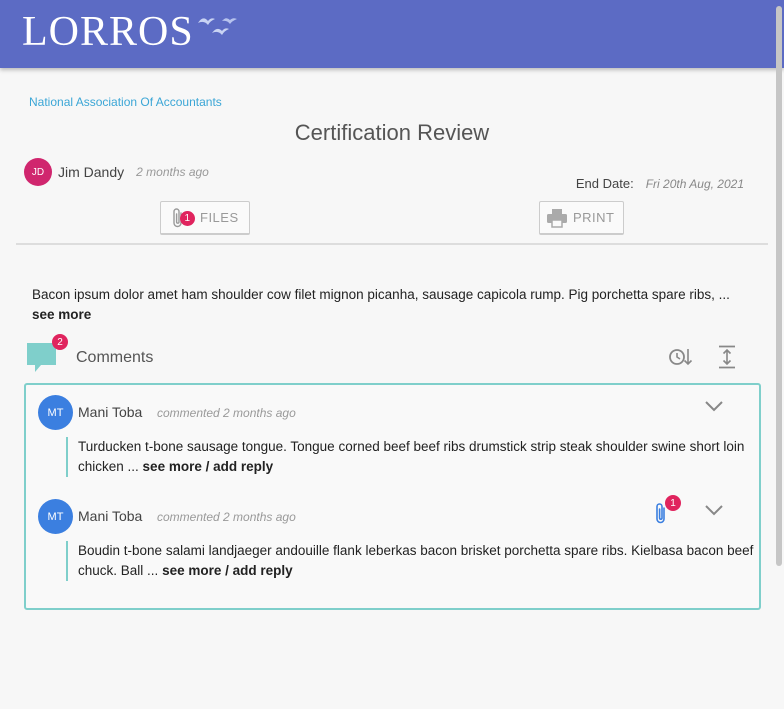  What do you see at coordinates (38, 172) in the screenshot?
I see `avatar: JD` at bounding box center [38, 172].